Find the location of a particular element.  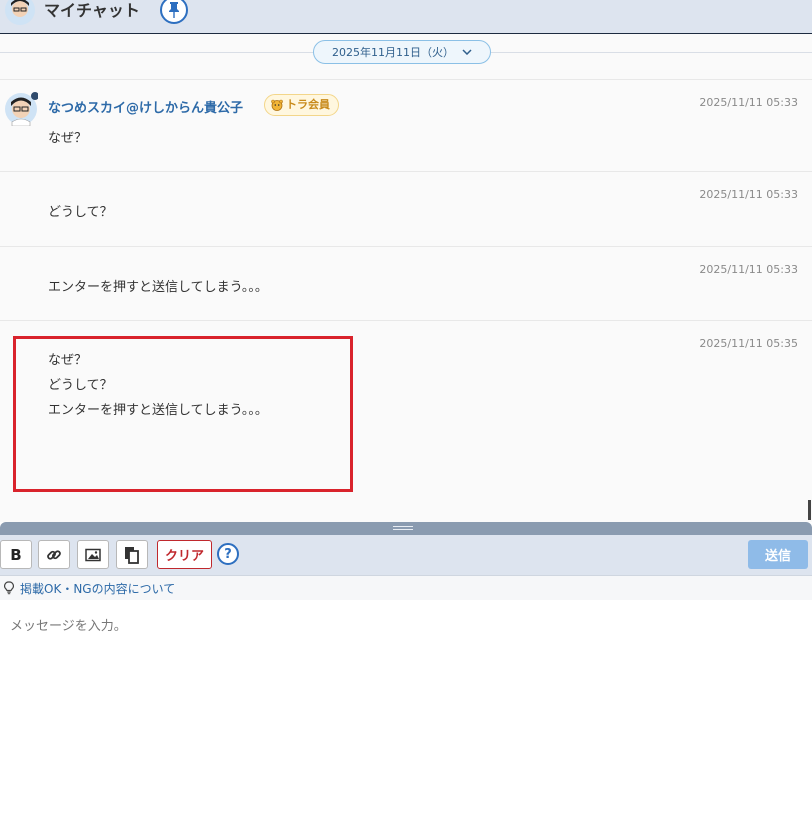

badge-label: トラ会員 is located at coordinates (308, 104).